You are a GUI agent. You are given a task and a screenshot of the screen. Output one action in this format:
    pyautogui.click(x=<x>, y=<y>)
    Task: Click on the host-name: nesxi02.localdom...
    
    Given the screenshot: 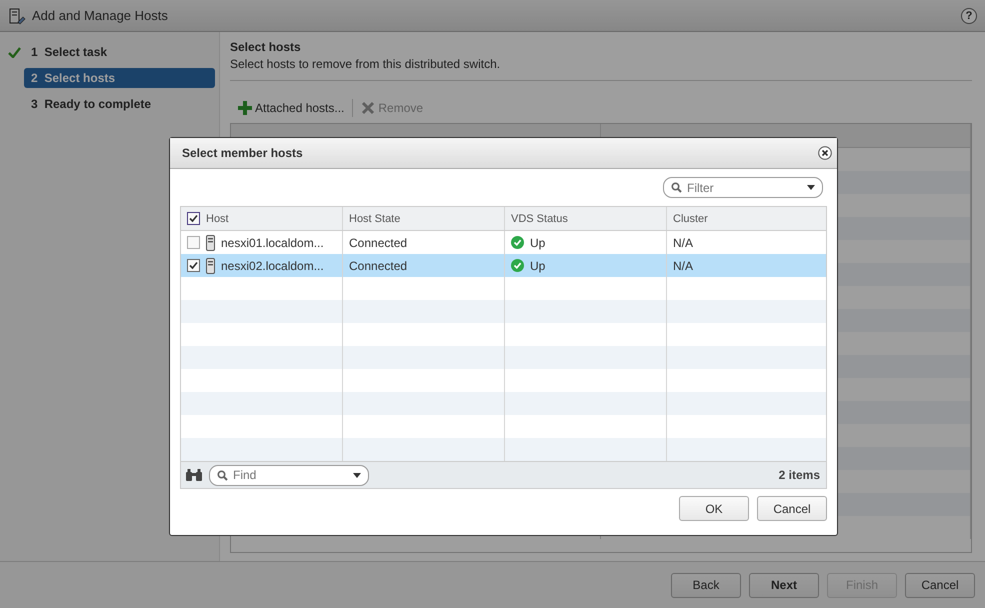 What is the action you would take?
    pyautogui.click(x=272, y=265)
    